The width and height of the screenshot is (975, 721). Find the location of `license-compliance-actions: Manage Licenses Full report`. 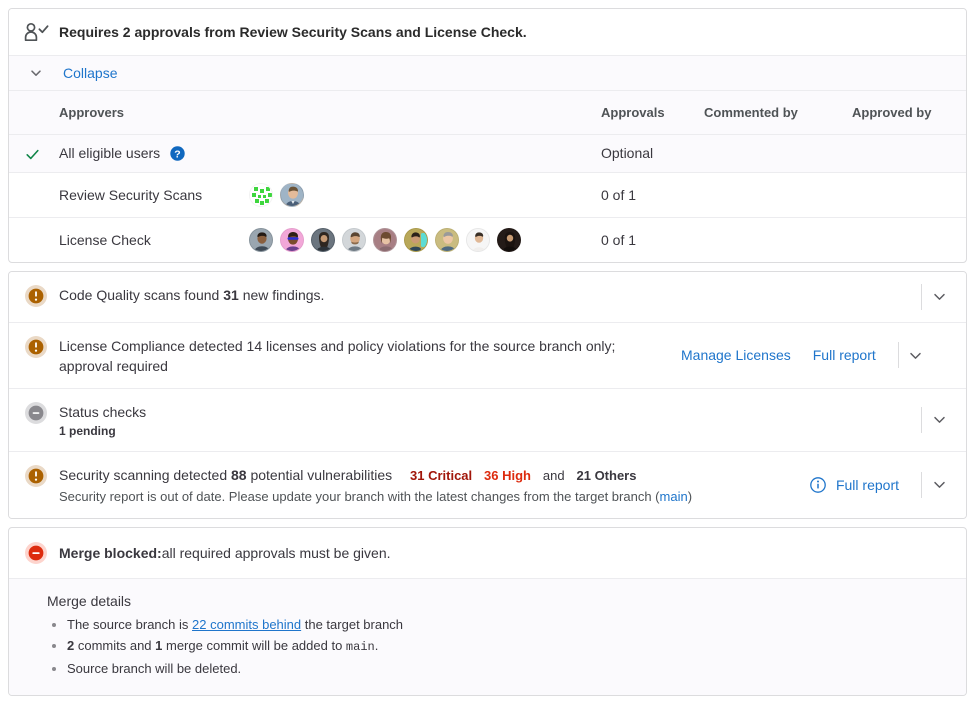

license-compliance-actions: Manage Licenses Full report is located at coordinates (796, 355).